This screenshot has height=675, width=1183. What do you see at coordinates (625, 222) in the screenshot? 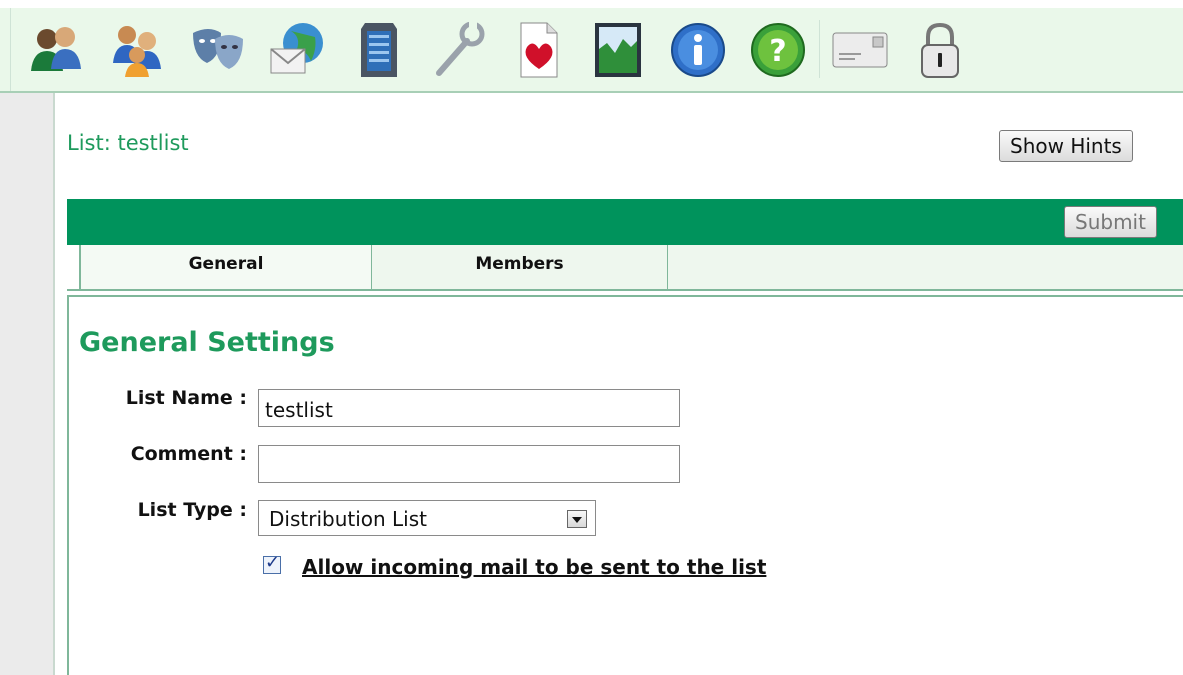
I see `action-bar: Submit` at bounding box center [625, 222].